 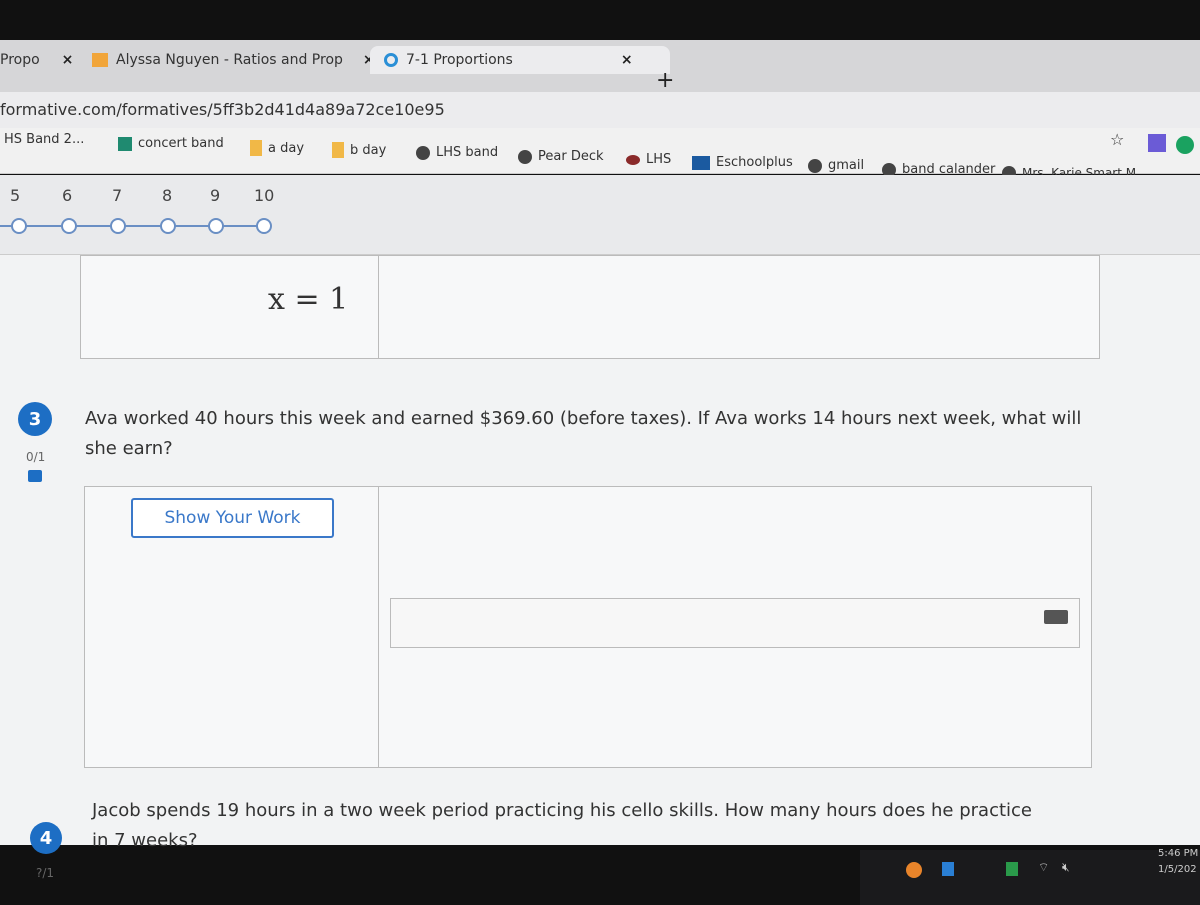 I want to click on classroom-icon, so click(x=125, y=143).